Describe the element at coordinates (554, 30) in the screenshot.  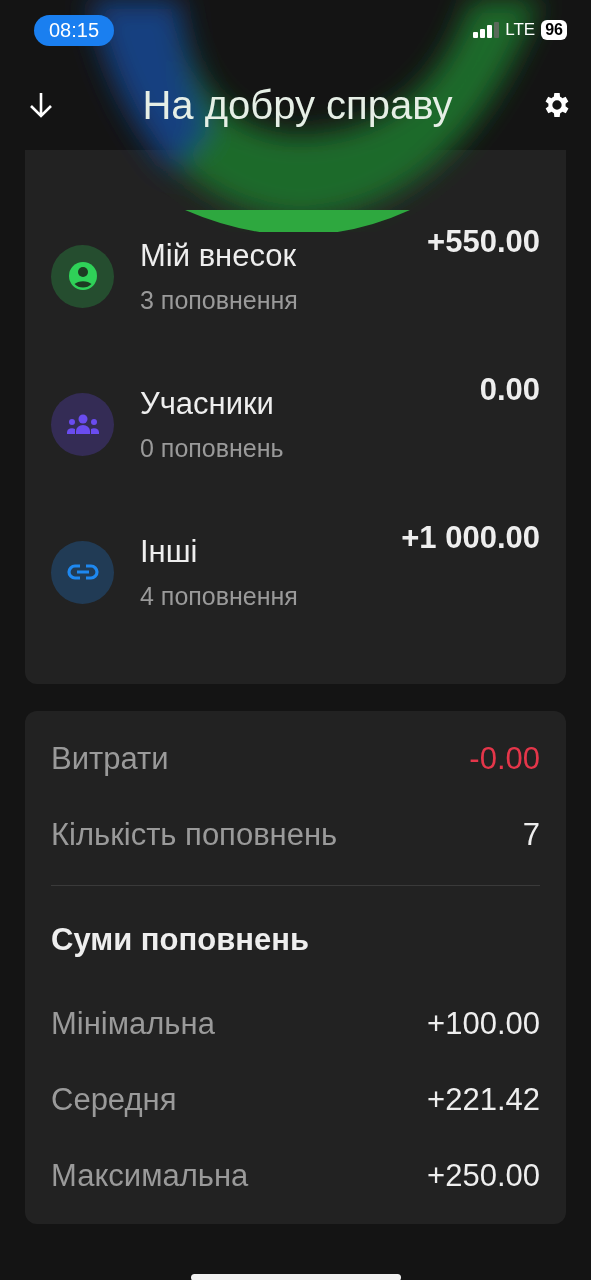
I see `battery-level: 96` at that location.